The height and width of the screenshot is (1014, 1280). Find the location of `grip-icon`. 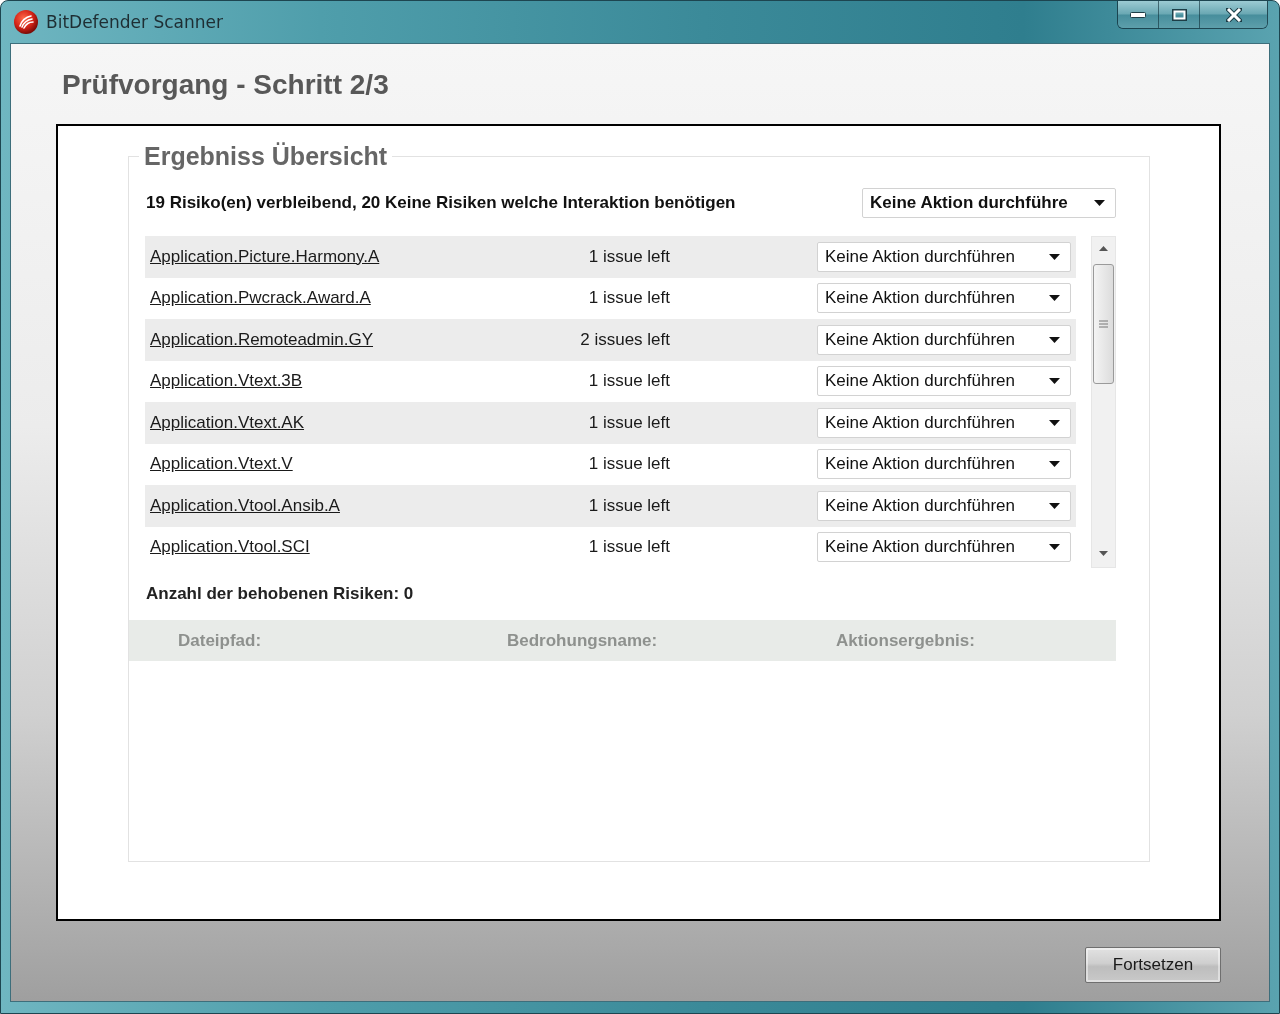

grip-icon is located at coordinates (1103, 324).